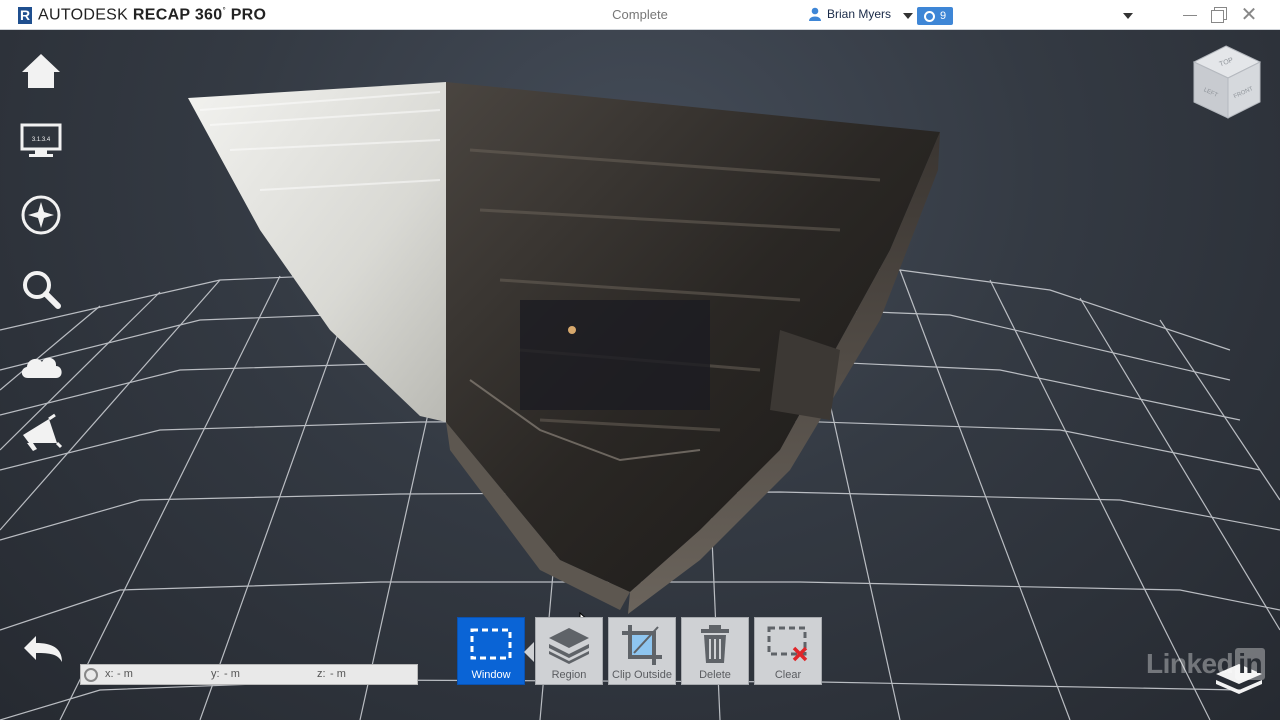  I want to click on notifications-badge: 9, so click(935, 16).